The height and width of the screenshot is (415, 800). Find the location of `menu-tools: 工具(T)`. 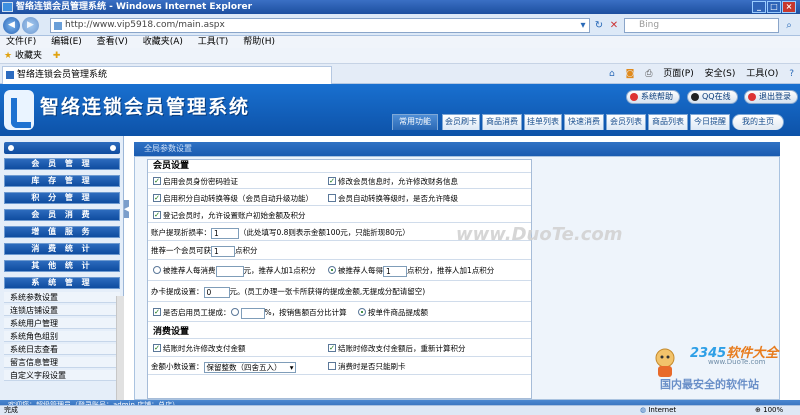

menu-tools: 工具(T) is located at coordinates (213, 42).